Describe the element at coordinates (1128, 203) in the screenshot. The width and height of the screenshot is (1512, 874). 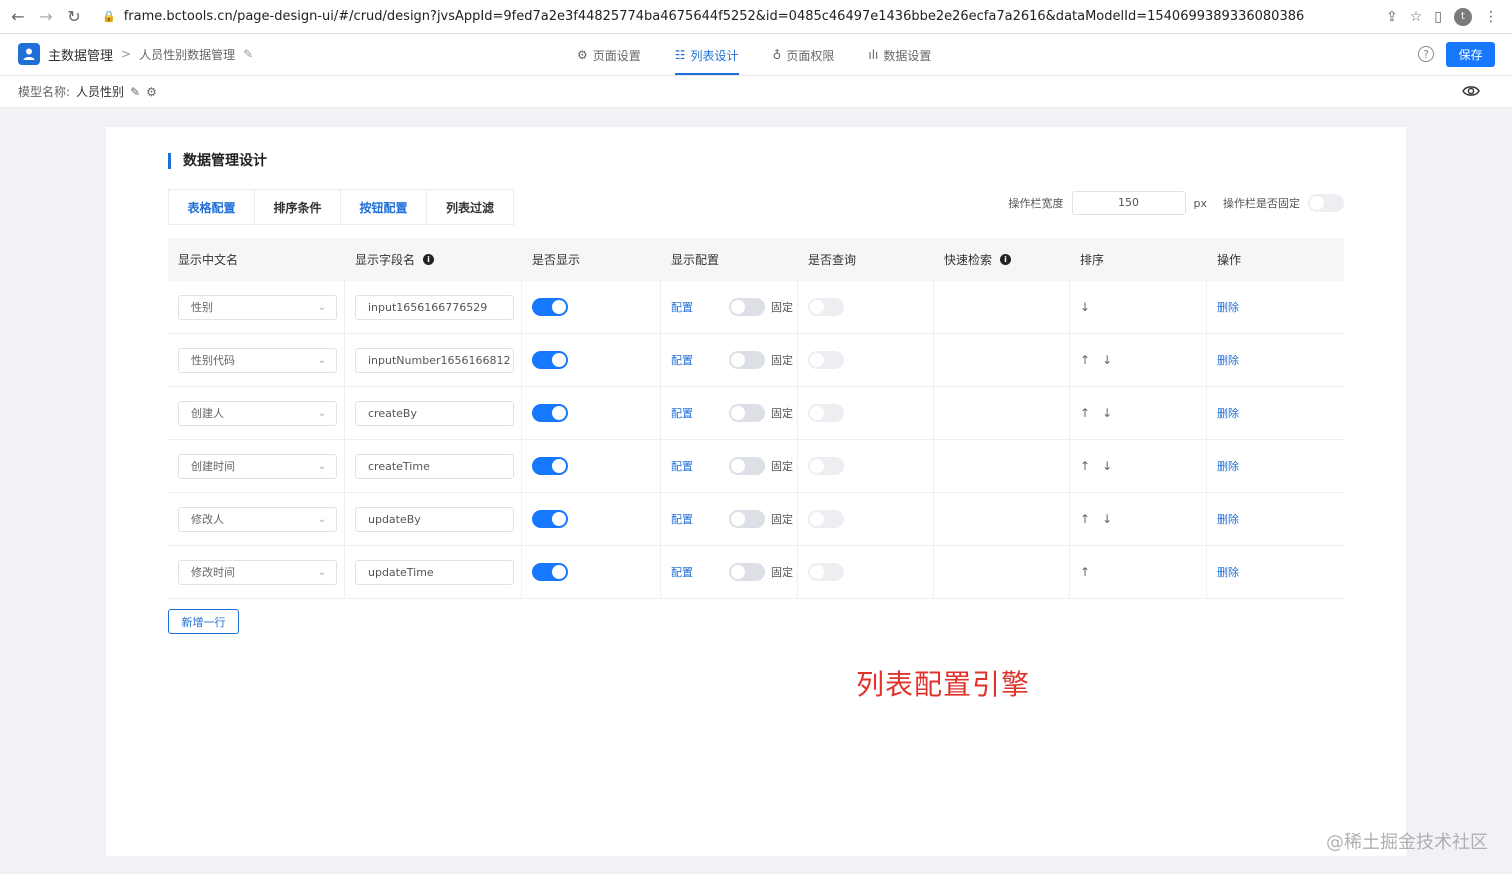
I see `action-width-input: 150` at that location.